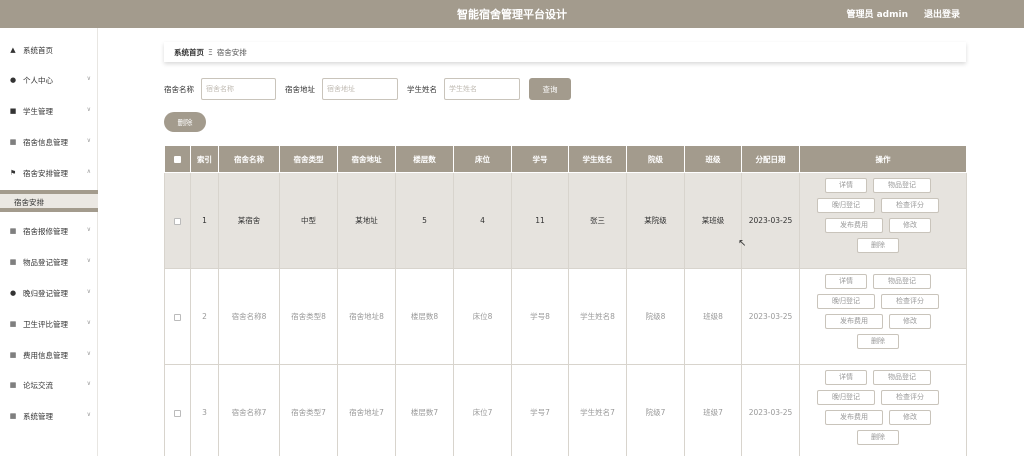 This screenshot has height=456, width=1024. Describe the element at coordinates (49, 355) in the screenshot. I see `sidebar-item-fees: ▦ 费用信息管理 ∨` at that location.